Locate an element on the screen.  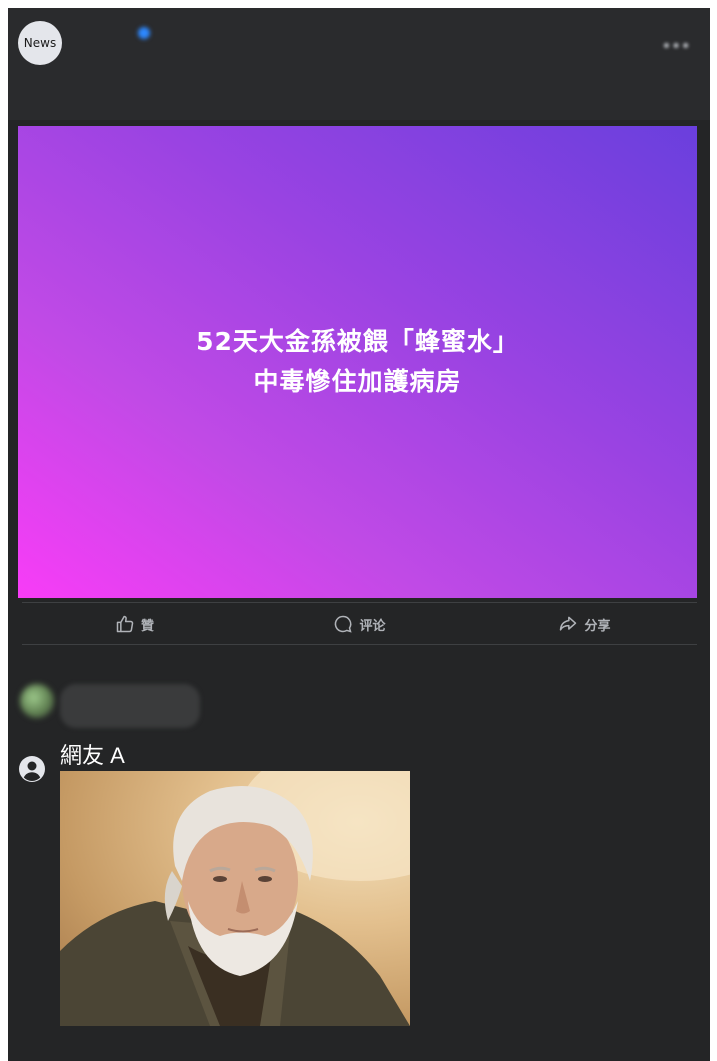
comment-bubble is located at coordinates (130, 706).